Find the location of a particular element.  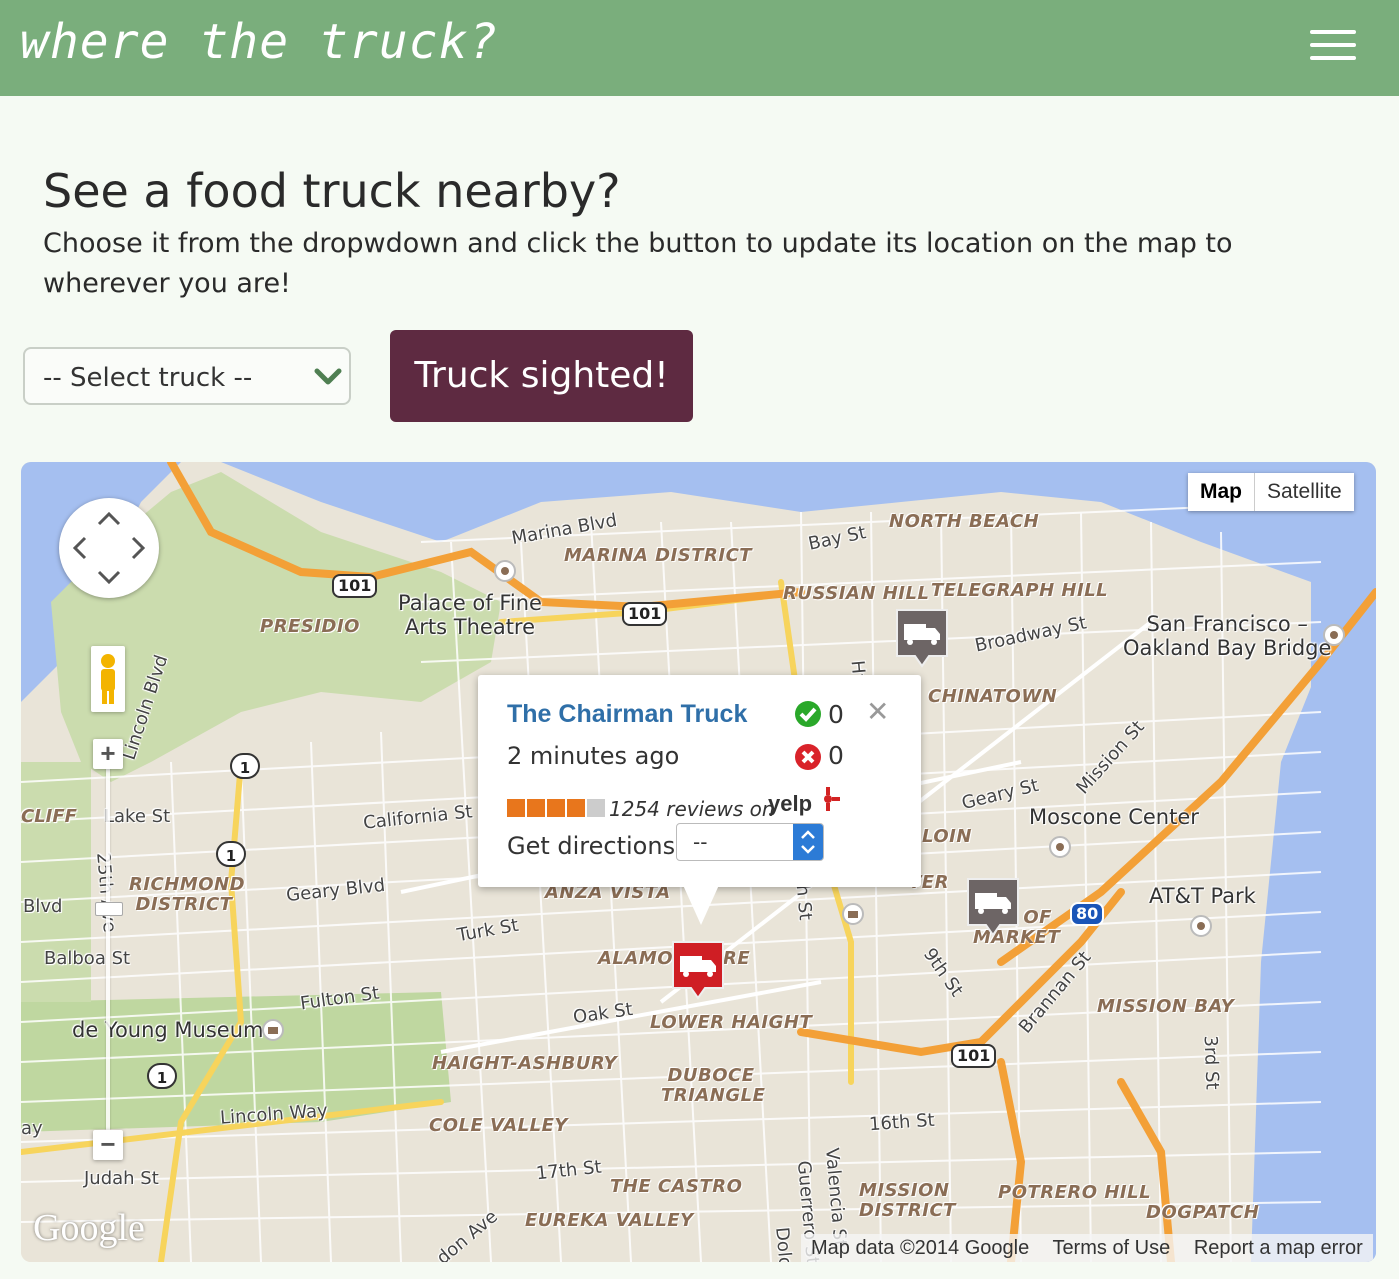

poi-de-young-museum: de Young Museum is located at coordinates (168, 1030).